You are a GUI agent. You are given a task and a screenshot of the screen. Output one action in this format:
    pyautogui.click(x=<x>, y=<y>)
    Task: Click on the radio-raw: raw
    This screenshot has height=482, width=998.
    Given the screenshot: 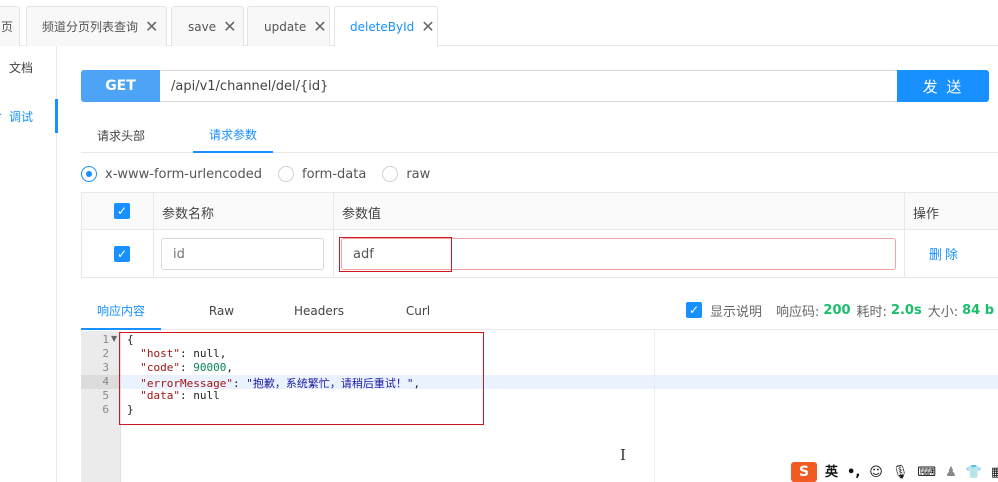 What is the action you would take?
    pyautogui.click(x=406, y=174)
    